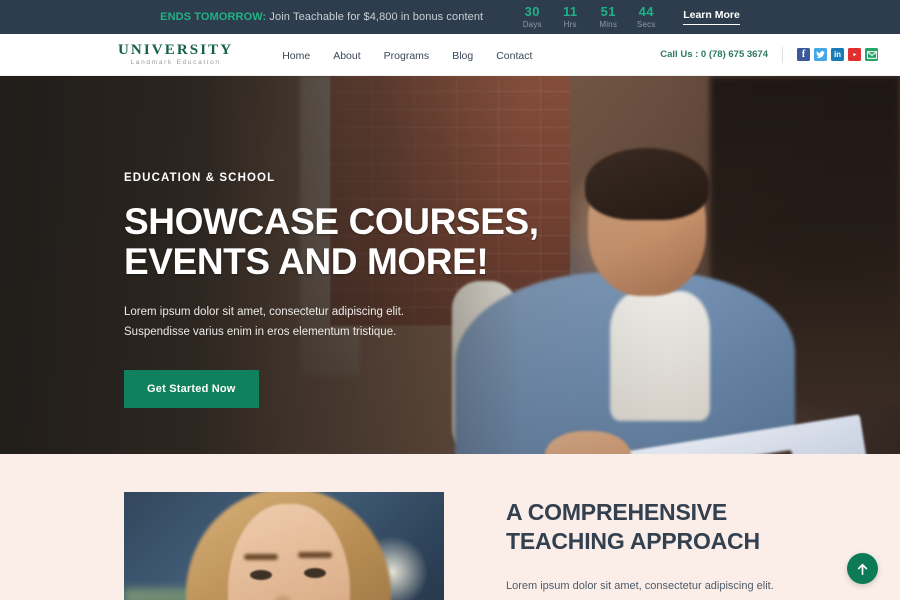  What do you see at coordinates (532, 11) in the screenshot?
I see `countdown-days-value: 30` at bounding box center [532, 11].